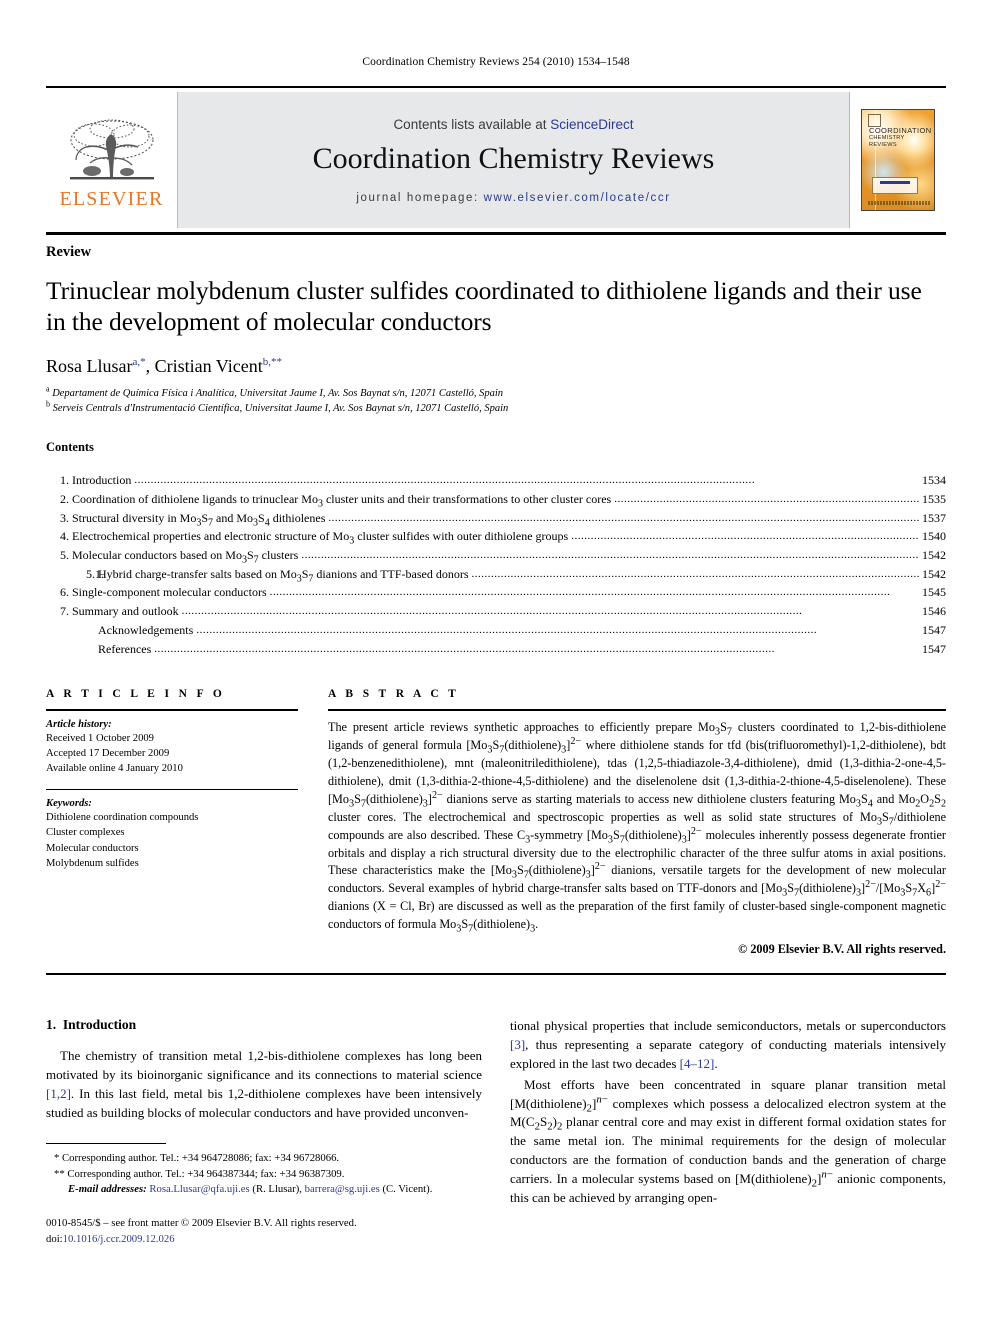 This screenshot has height=1323, width=992. I want to click on keywords-label: Keywords:, so click(69, 804).